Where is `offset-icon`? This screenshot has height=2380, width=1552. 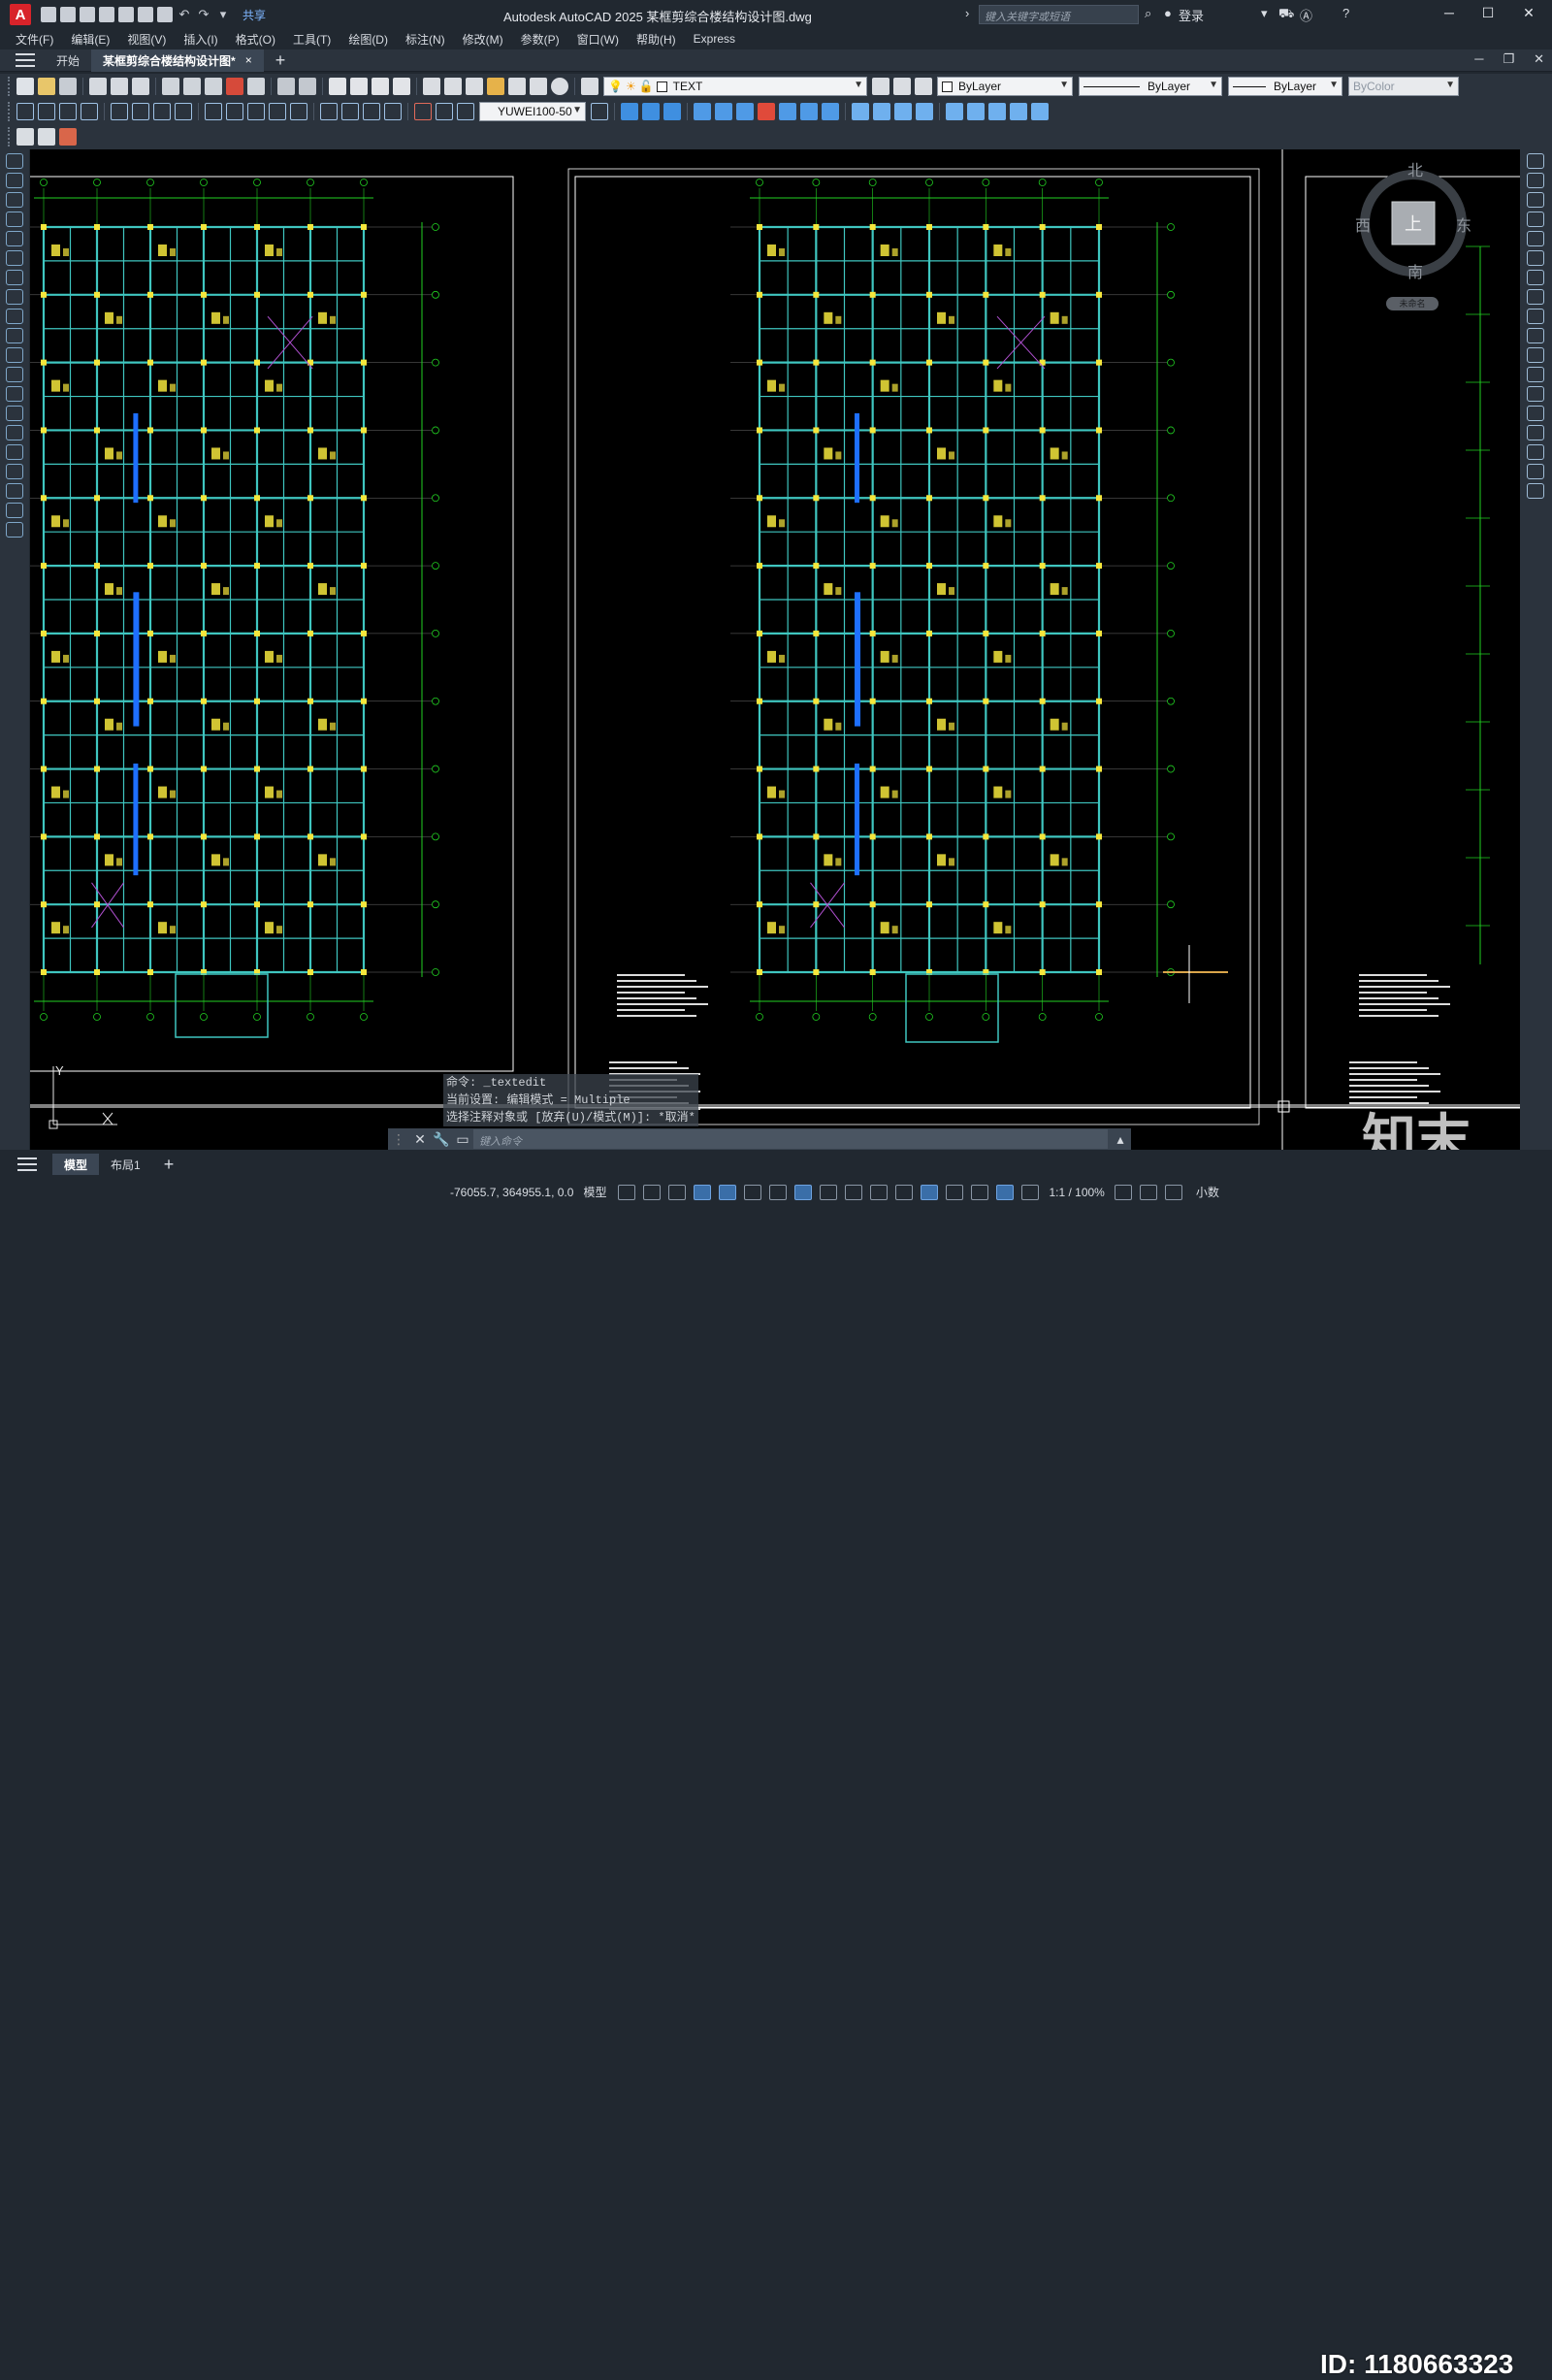
offset-icon is located at coordinates (1535, 219).